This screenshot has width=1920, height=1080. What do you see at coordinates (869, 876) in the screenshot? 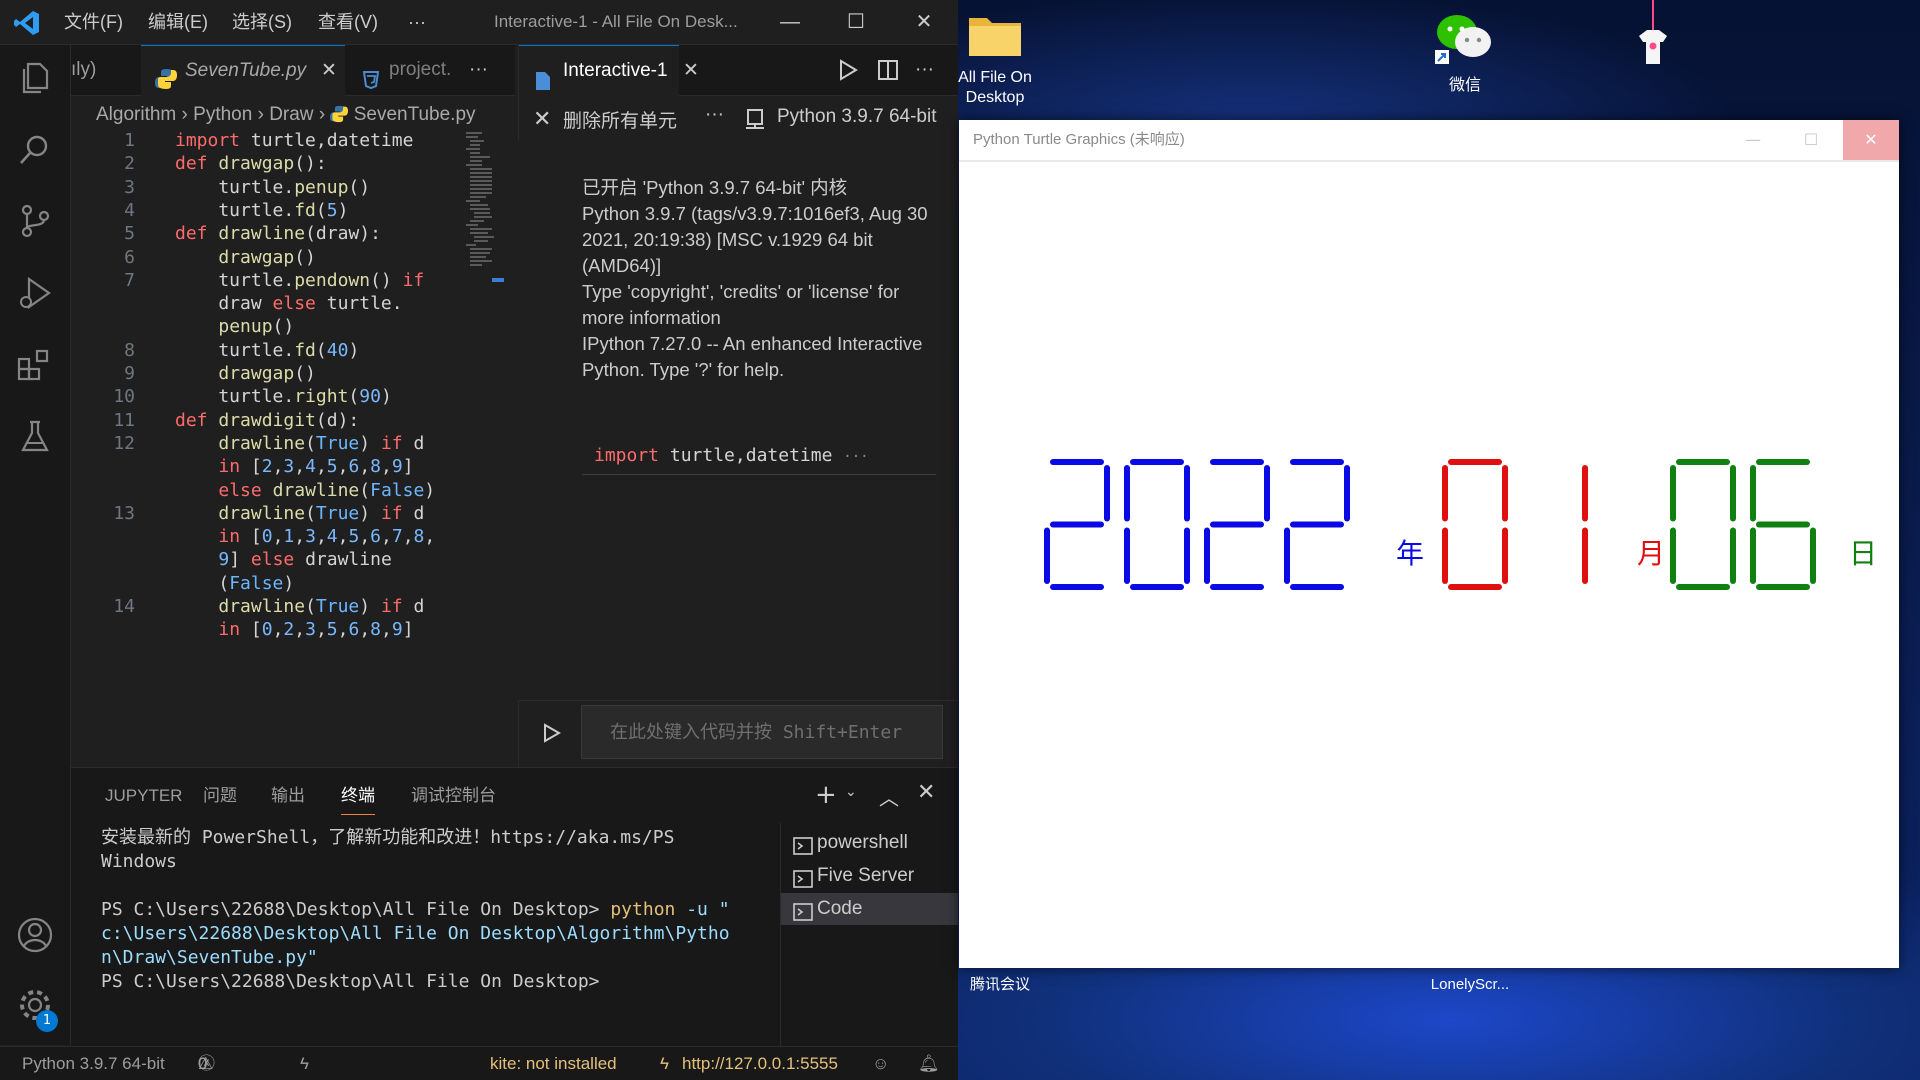
I see `terminal-item-five-server: Five Server` at bounding box center [869, 876].